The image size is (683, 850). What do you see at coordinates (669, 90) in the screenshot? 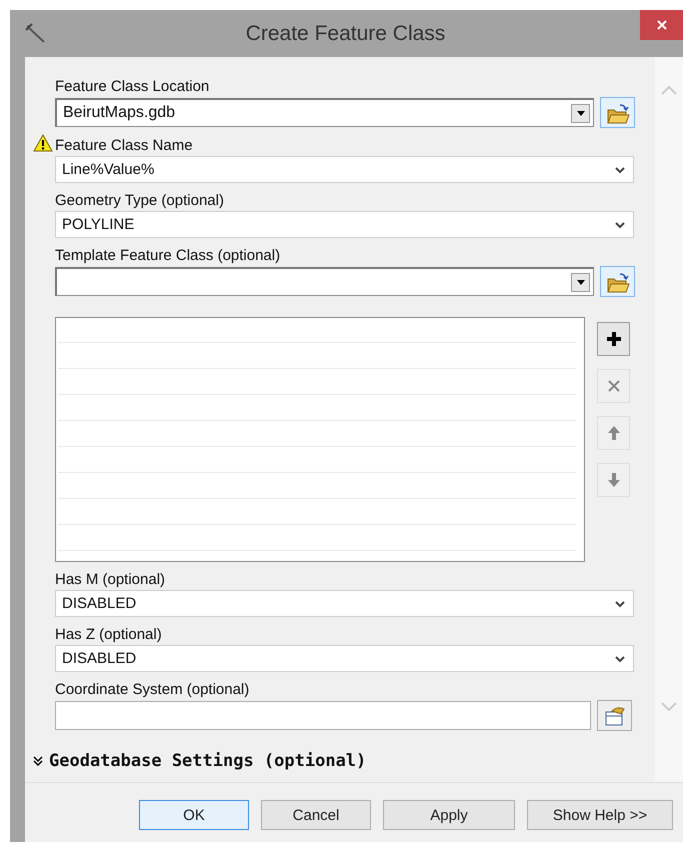
I see `chevron-up-icon` at bounding box center [669, 90].